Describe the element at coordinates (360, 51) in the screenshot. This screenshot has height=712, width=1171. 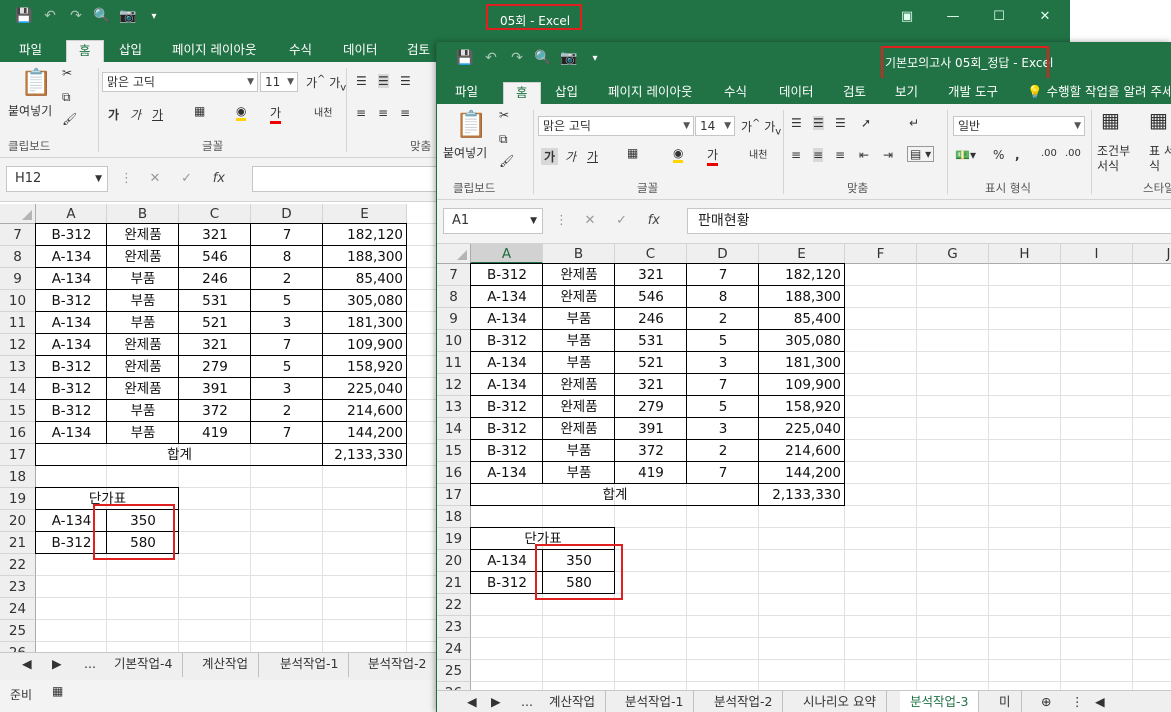
I see `tab-data: 데이터` at that location.